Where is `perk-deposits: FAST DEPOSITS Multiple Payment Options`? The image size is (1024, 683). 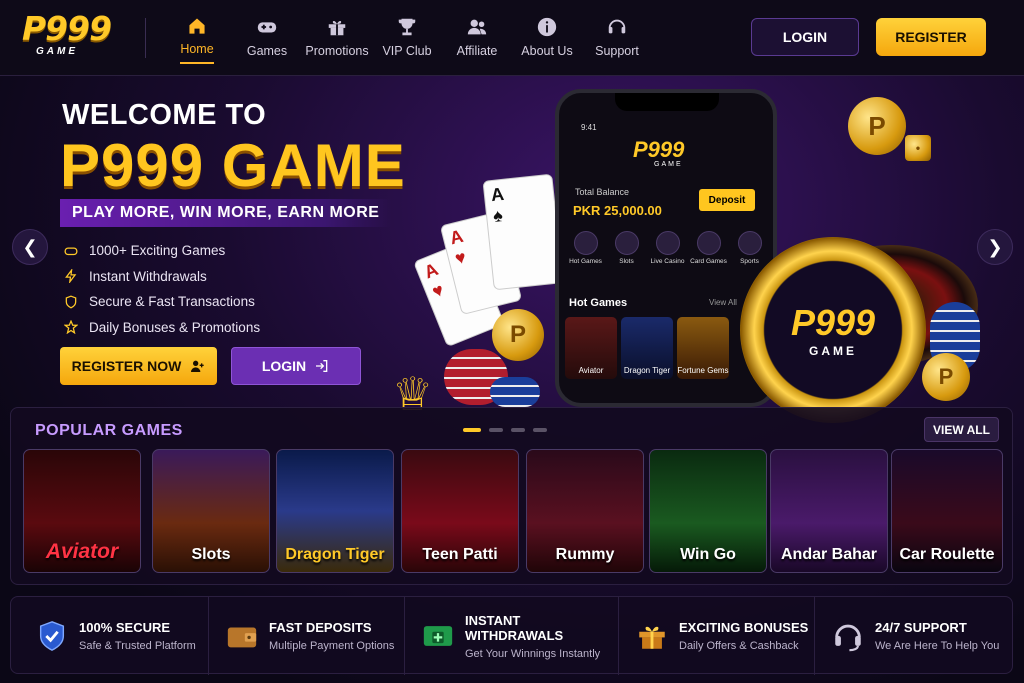
perk-deposits: FAST DEPOSITS Multiple Payment Options is located at coordinates (307, 636).